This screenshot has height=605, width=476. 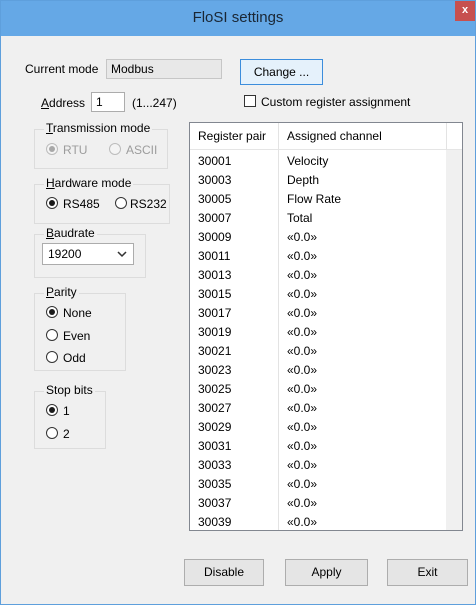 What do you see at coordinates (318, 160) in the screenshot?
I see `table-row: 30001 Velocity` at bounding box center [318, 160].